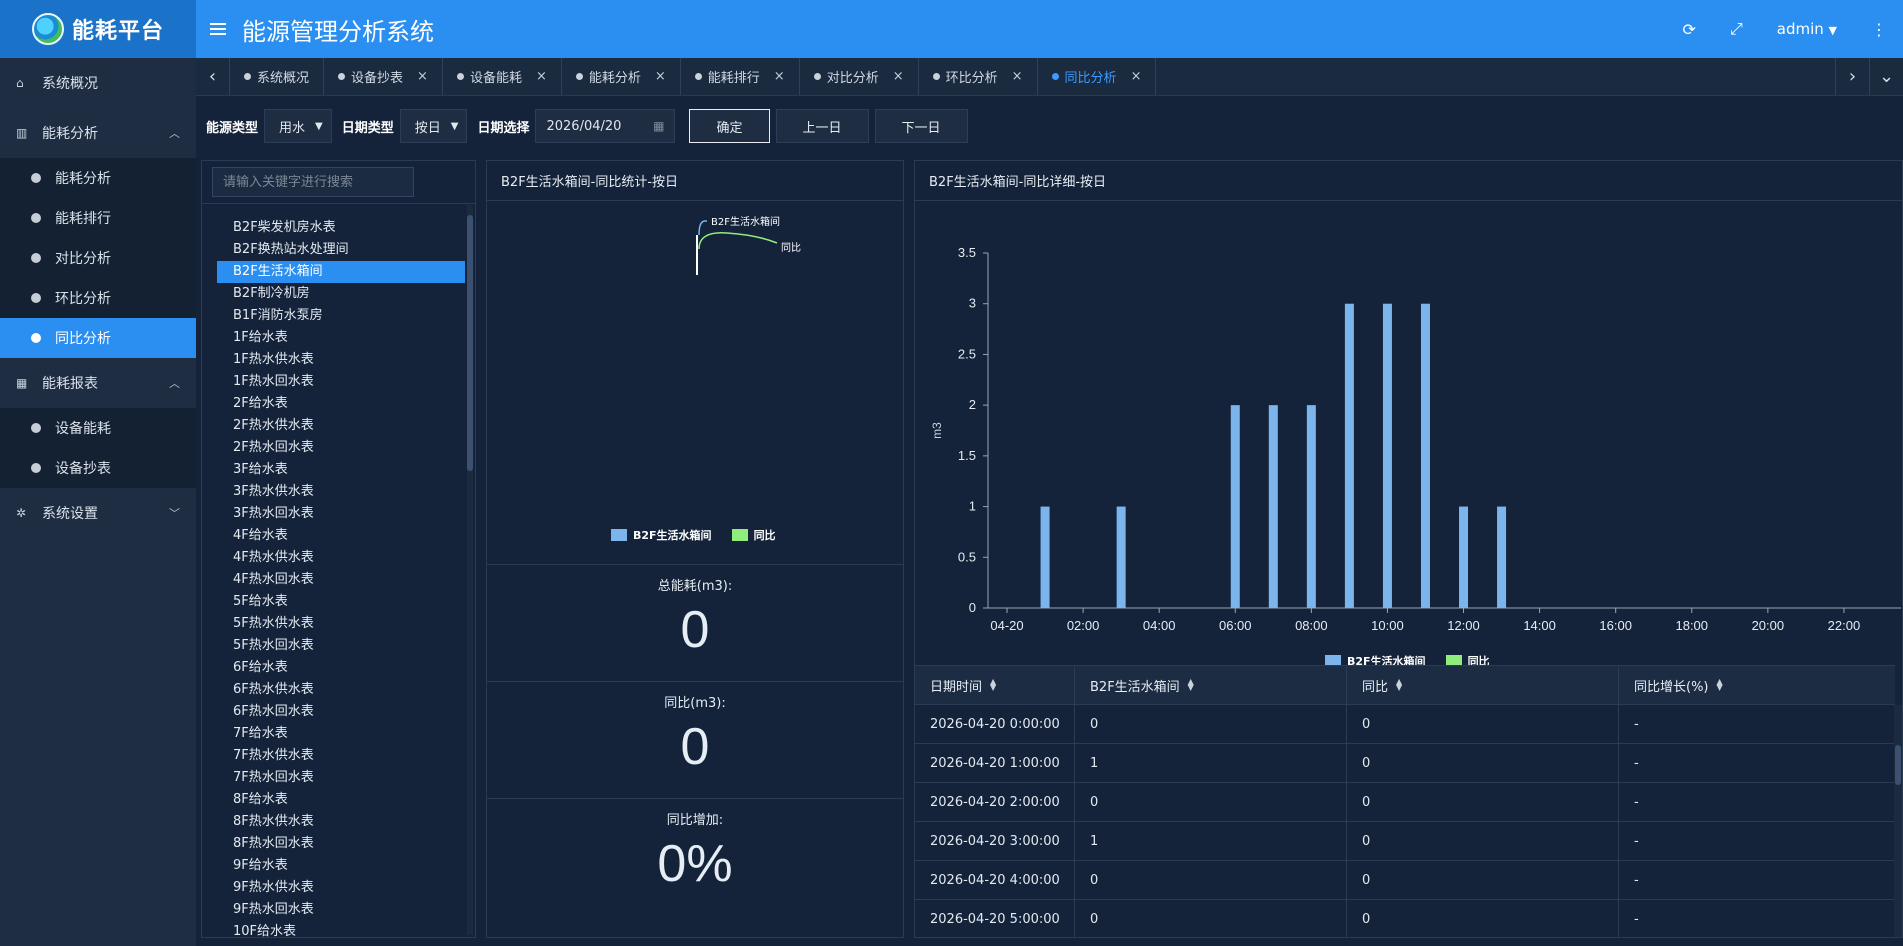  What do you see at coordinates (753, 535) in the screenshot?
I see `legend-item: 同比` at bounding box center [753, 535].